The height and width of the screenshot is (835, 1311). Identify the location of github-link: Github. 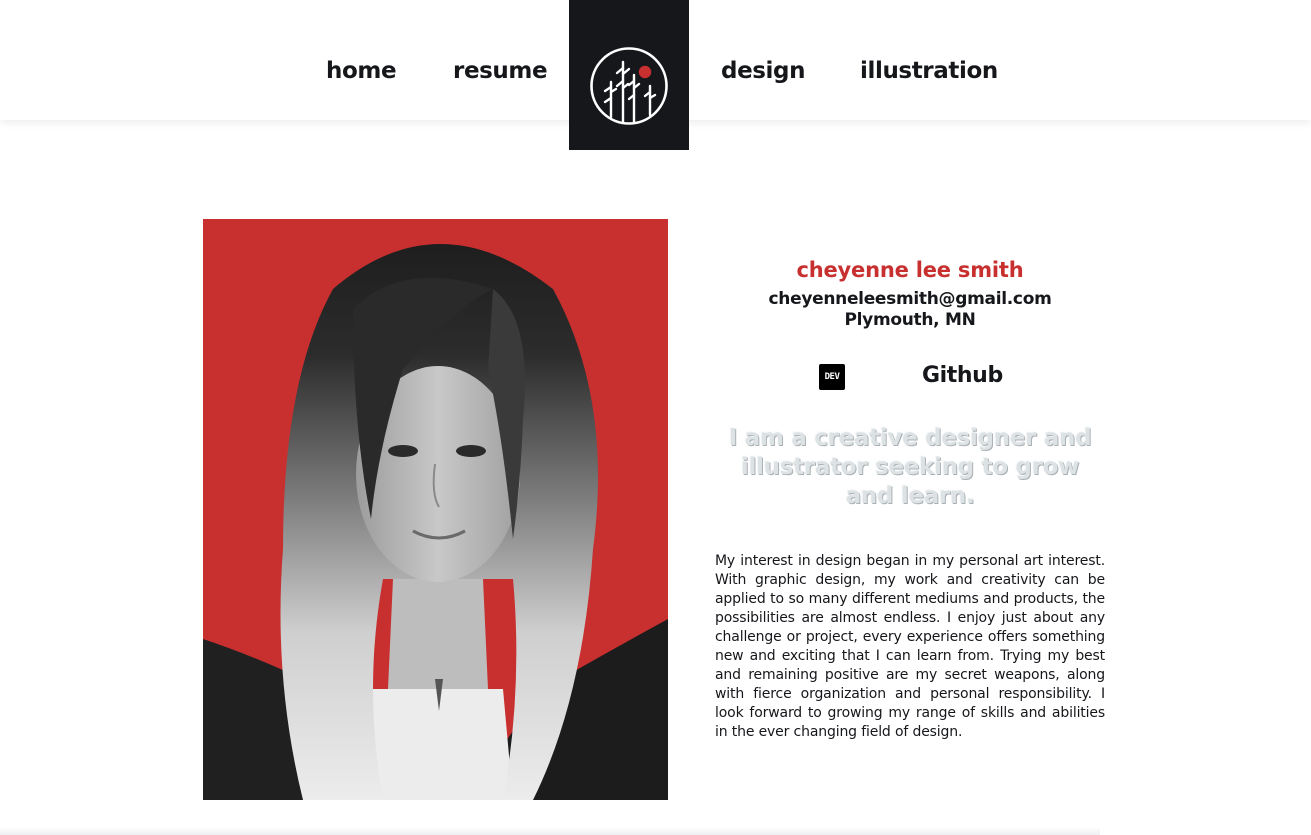
(962, 375).